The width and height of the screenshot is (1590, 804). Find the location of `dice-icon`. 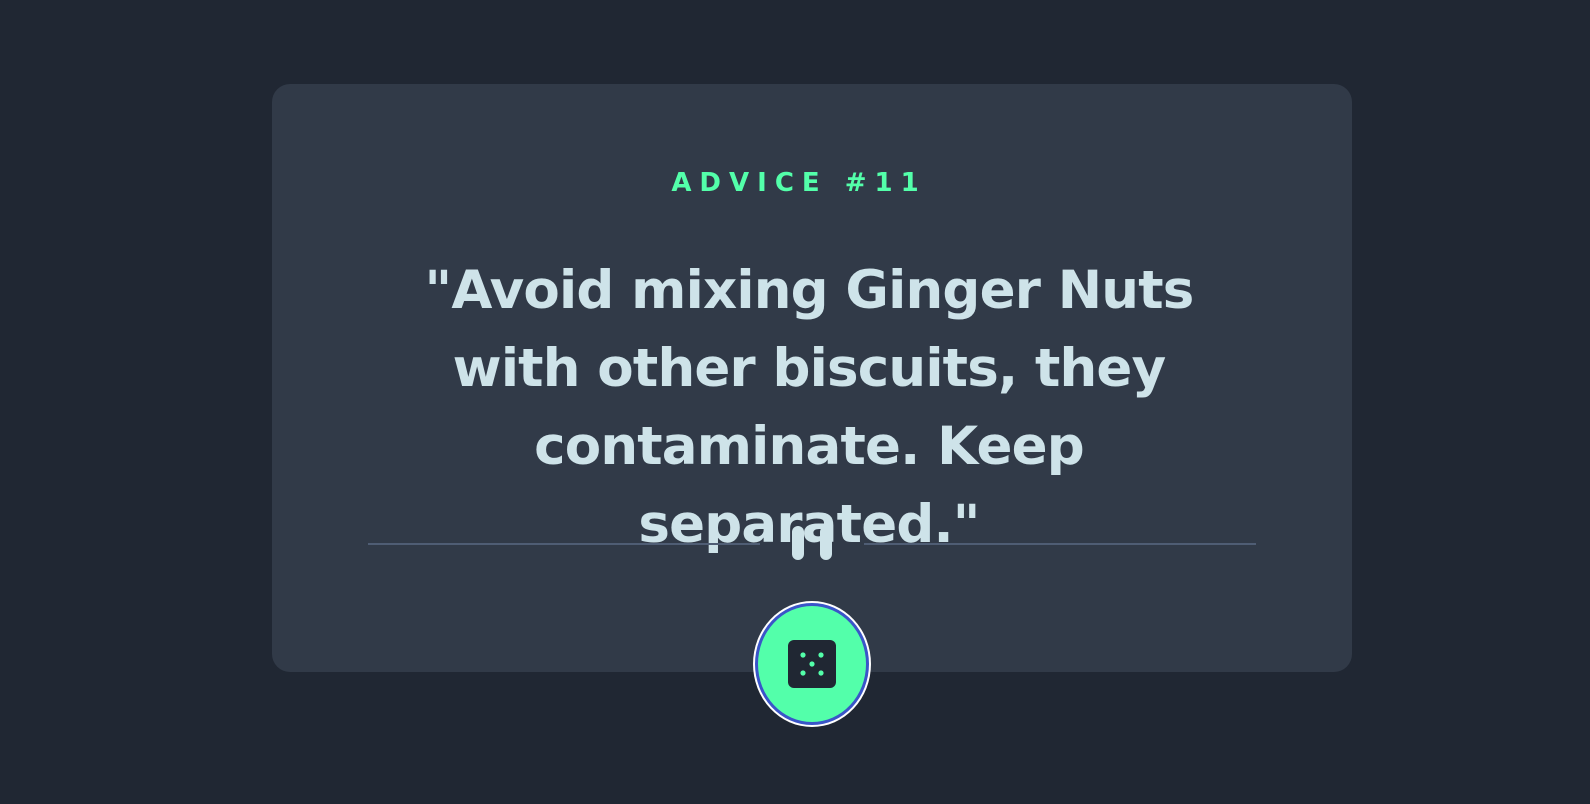

dice-icon is located at coordinates (812, 664).